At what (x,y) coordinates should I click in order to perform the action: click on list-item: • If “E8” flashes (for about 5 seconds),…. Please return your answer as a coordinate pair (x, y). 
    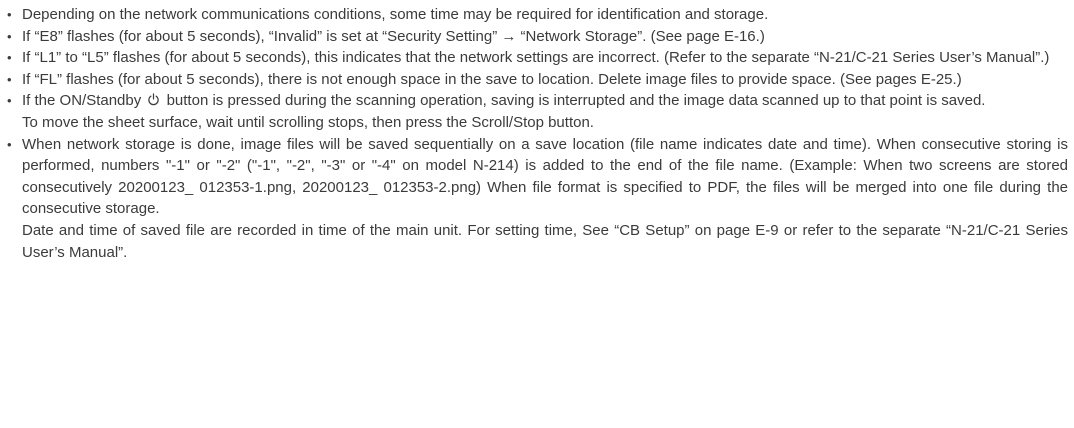
    Looking at the image, I should click on (537, 37).